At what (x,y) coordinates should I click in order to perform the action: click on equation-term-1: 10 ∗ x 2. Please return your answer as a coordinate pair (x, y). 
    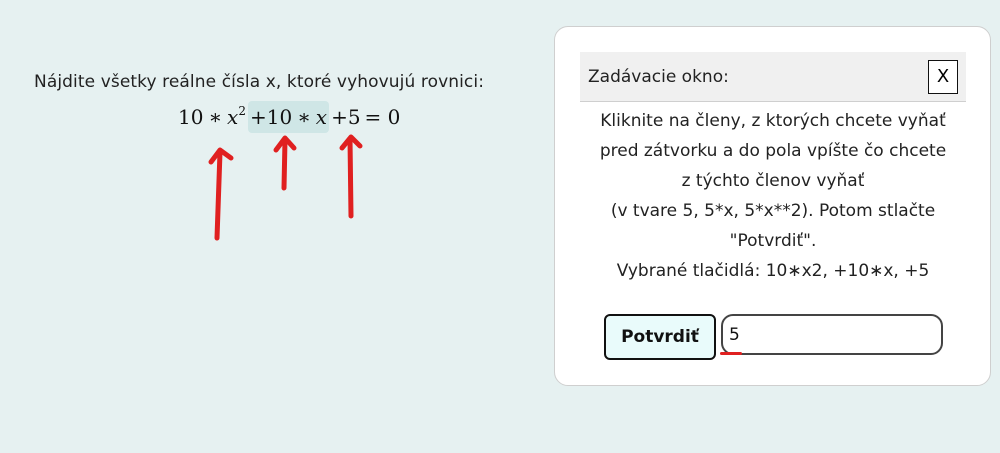
    Looking at the image, I should click on (212, 117).